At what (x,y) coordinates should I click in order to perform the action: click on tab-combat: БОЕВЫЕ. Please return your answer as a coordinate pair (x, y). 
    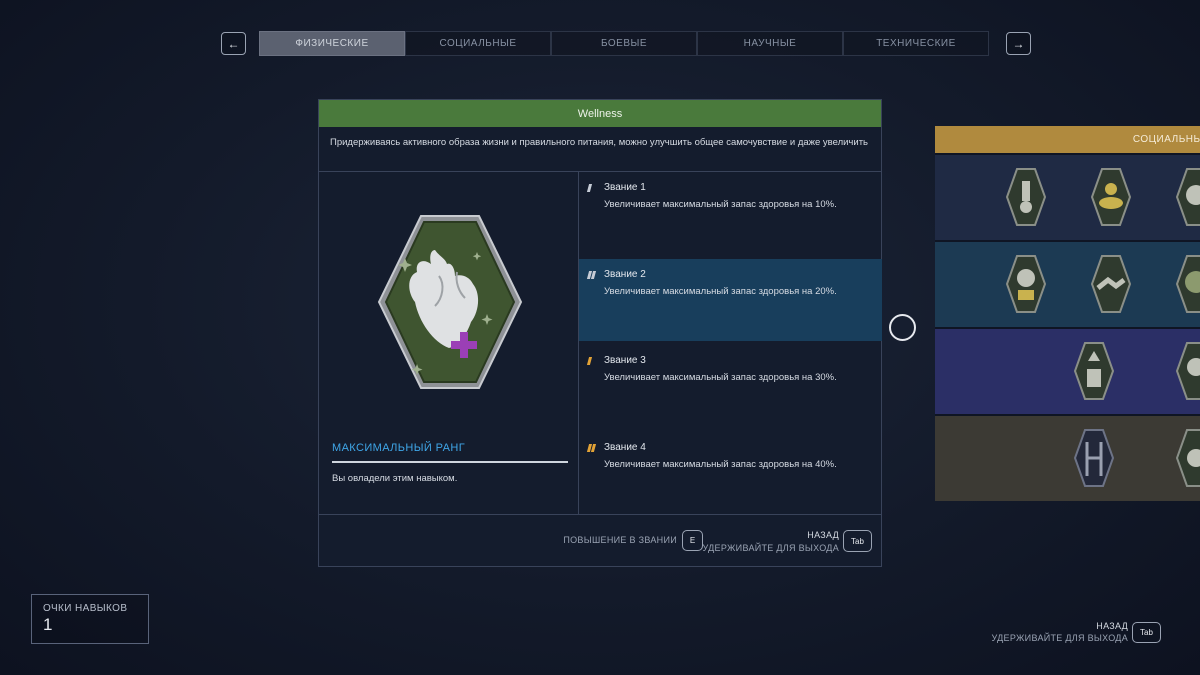
    Looking at the image, I should click on (624, 43).